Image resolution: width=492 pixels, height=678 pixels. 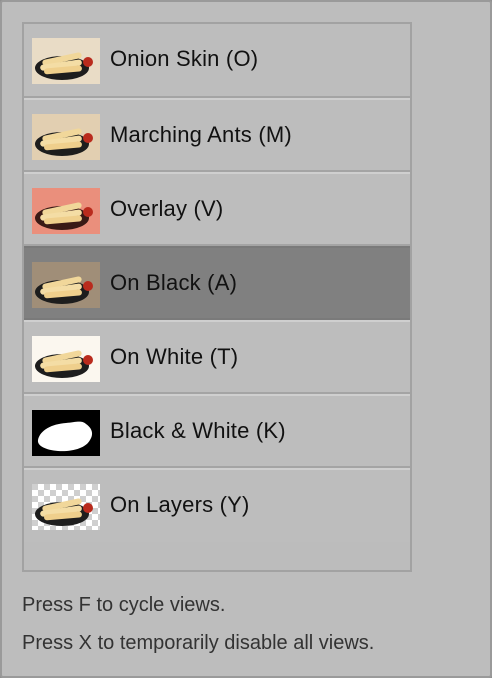 What do you see at coordinates (174, 282) in the screenshot?
I see `view-item-label: On Black (A)` at bounding box center [174, 282].